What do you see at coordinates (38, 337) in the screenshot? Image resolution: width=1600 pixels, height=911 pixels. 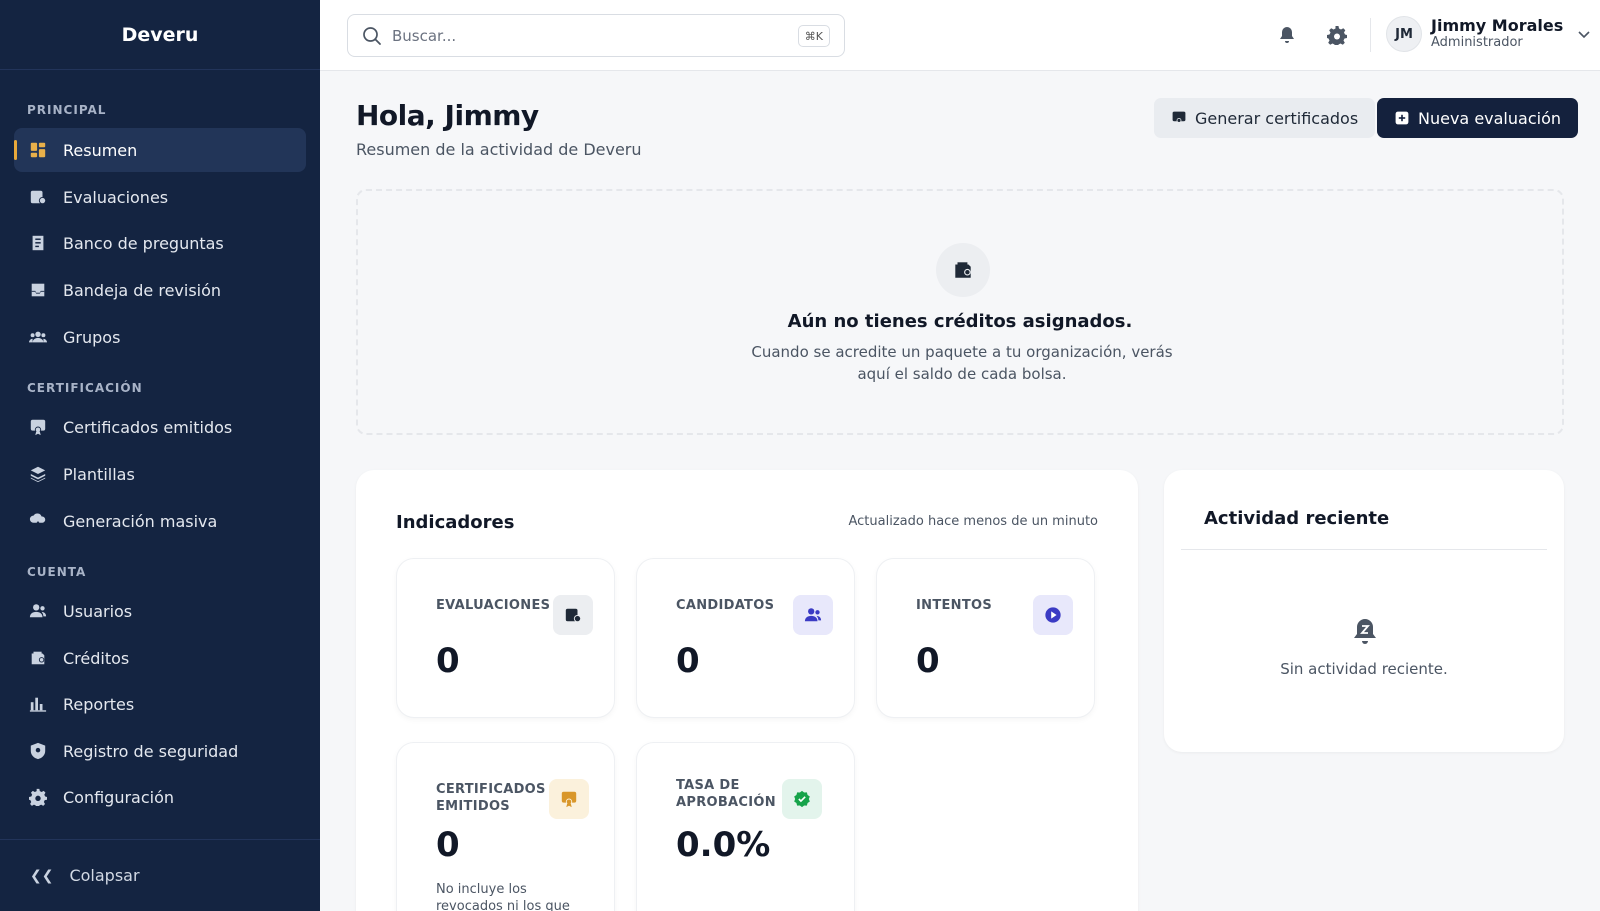 I see `groups-icon` at bounding box center [38, 337].